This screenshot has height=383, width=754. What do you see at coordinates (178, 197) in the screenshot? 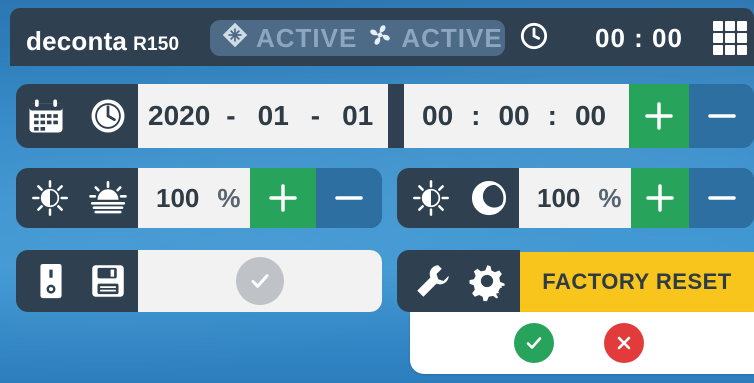
I see `brightness-day-value: 100` at bounding box center [178, 197].